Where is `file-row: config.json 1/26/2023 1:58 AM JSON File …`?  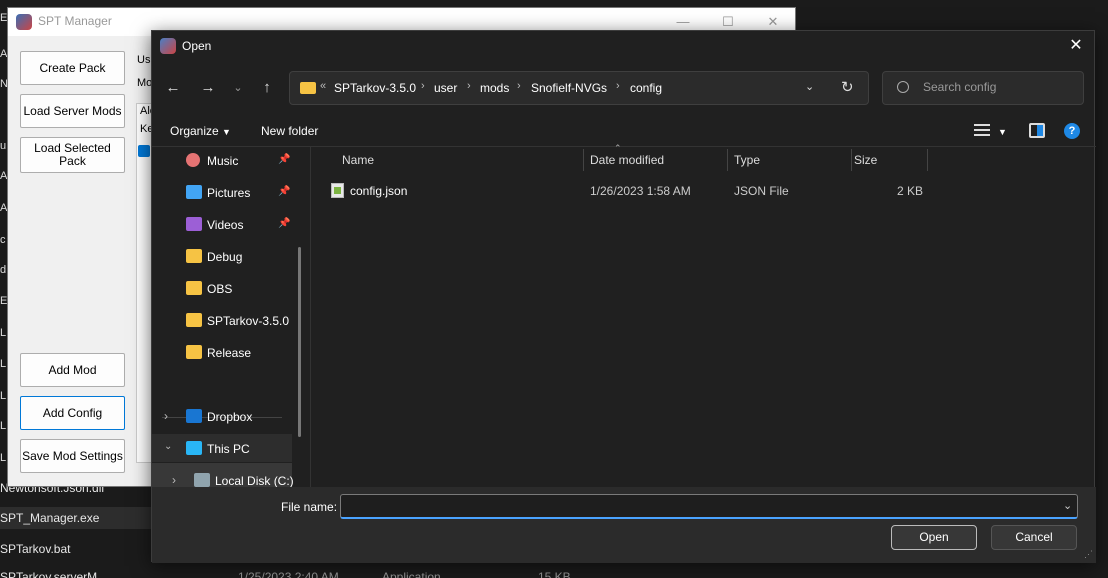 file-row: config.json 1/26/2023 1:58 AM JSON File … is located at coordinates (703, 191).